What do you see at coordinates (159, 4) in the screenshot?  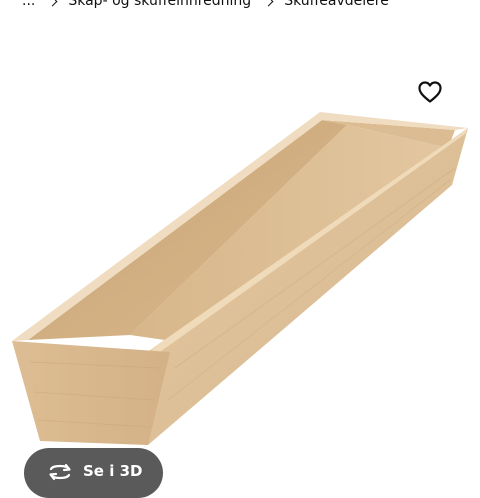 I see `breadcrumb-link-cabinet-drawer-fittings: Skap- og skuffeinnredning` at bounding box center [159, 4].